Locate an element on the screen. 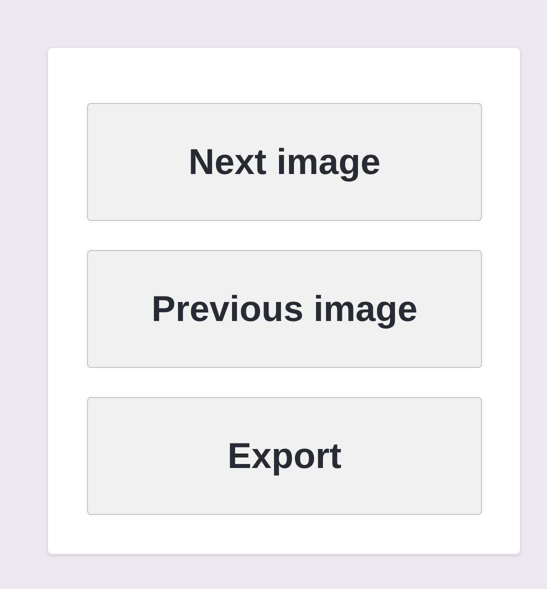  action-button: Next image is located at coordinates (284, 162).